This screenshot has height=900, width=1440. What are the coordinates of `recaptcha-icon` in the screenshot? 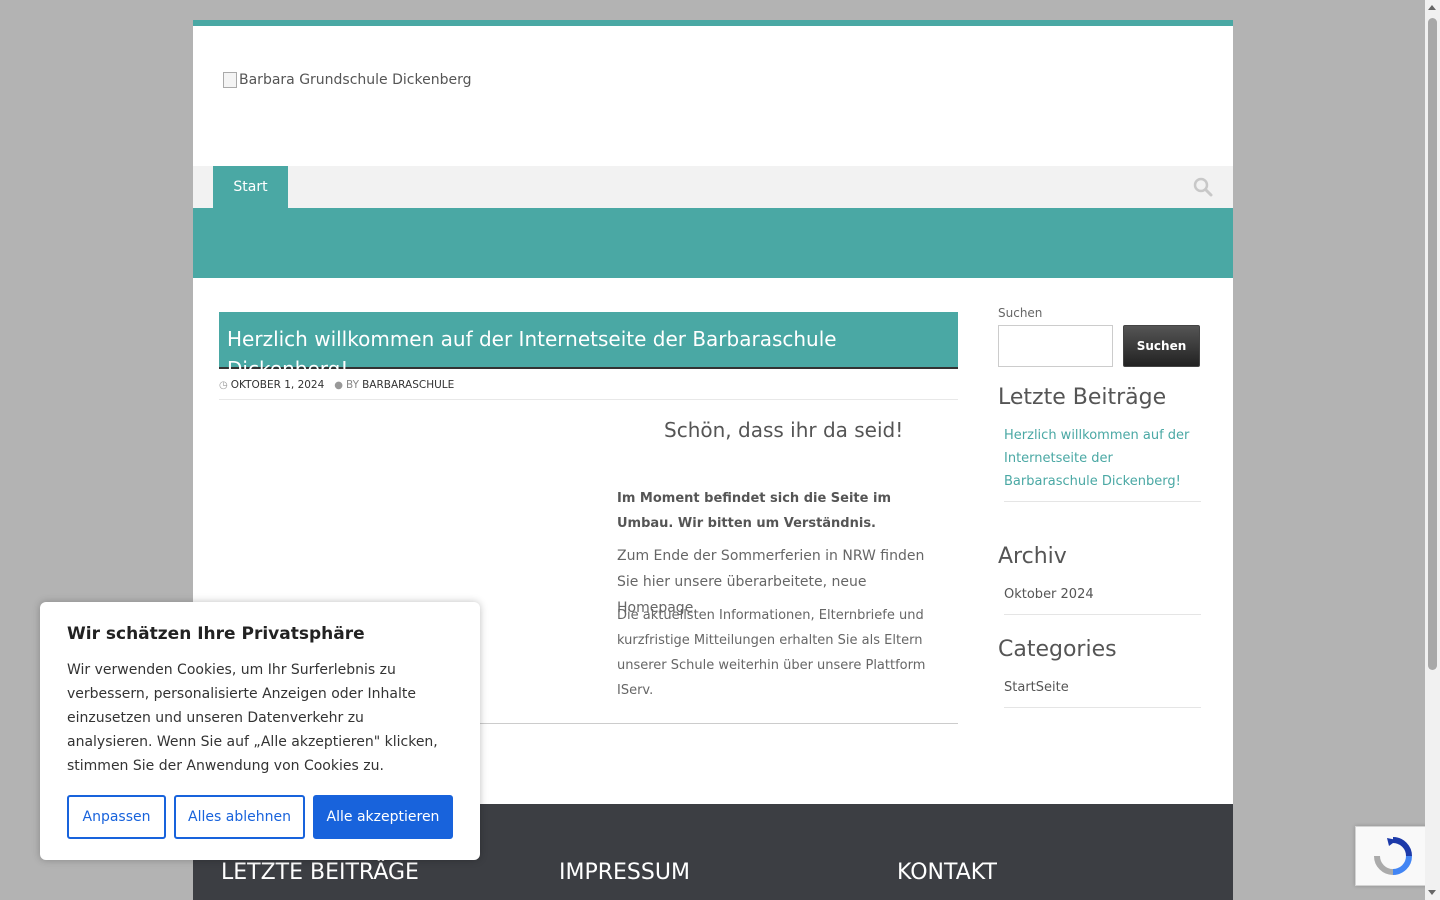 It's located at (1392, 856).